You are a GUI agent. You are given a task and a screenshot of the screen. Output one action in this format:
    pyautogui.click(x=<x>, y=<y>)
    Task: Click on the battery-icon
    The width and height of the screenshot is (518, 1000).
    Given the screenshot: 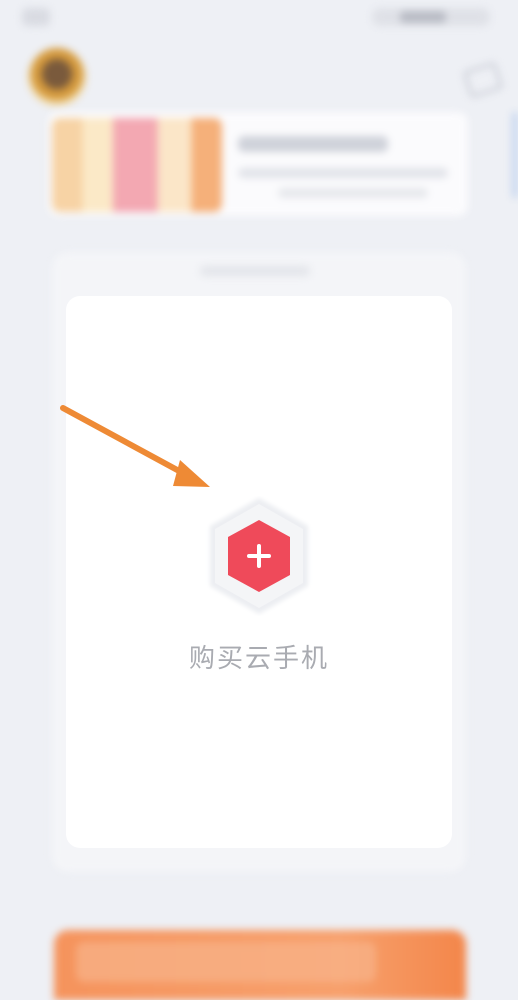 What is the action you would take?
    pyautogui.click(x=431, y=17)
    